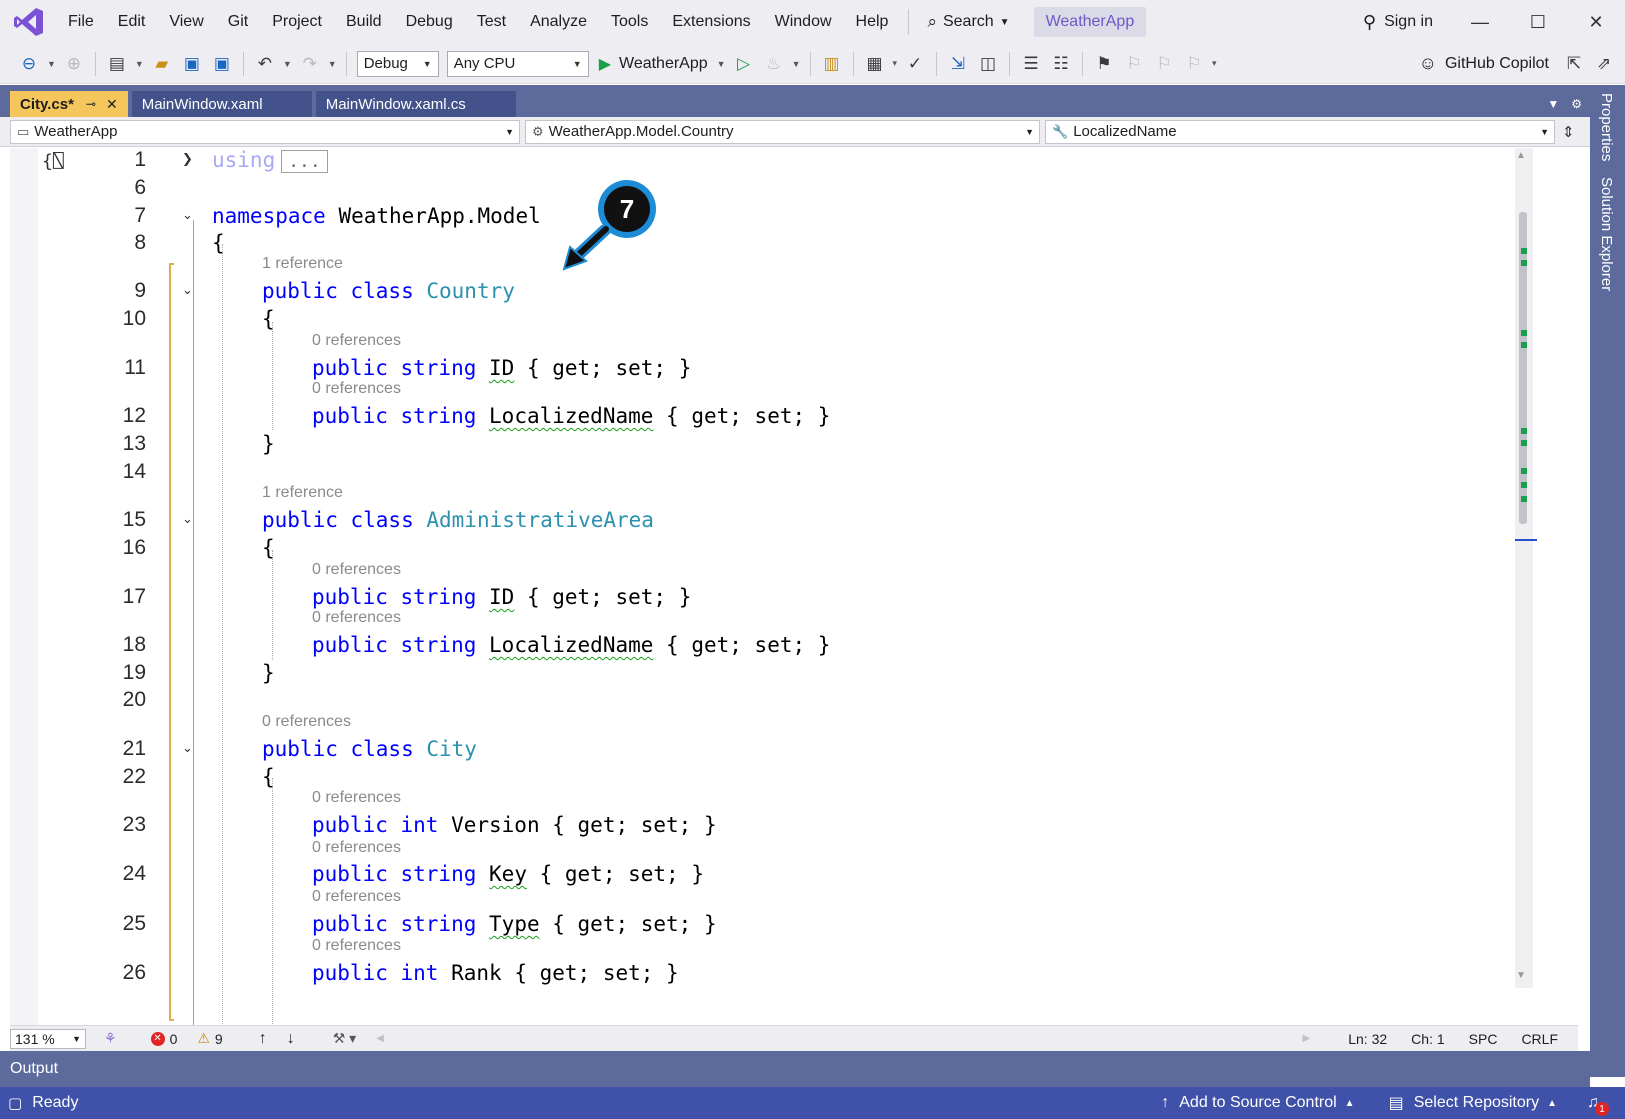 The height and width of the screenshot is (1119, 1625). What do you see at coordinates (1257, 1103) in the screenshot?
I see `add-to-source-control-button: ↑ Add to Source Control ▲` at bounding box center [1257, 1103].